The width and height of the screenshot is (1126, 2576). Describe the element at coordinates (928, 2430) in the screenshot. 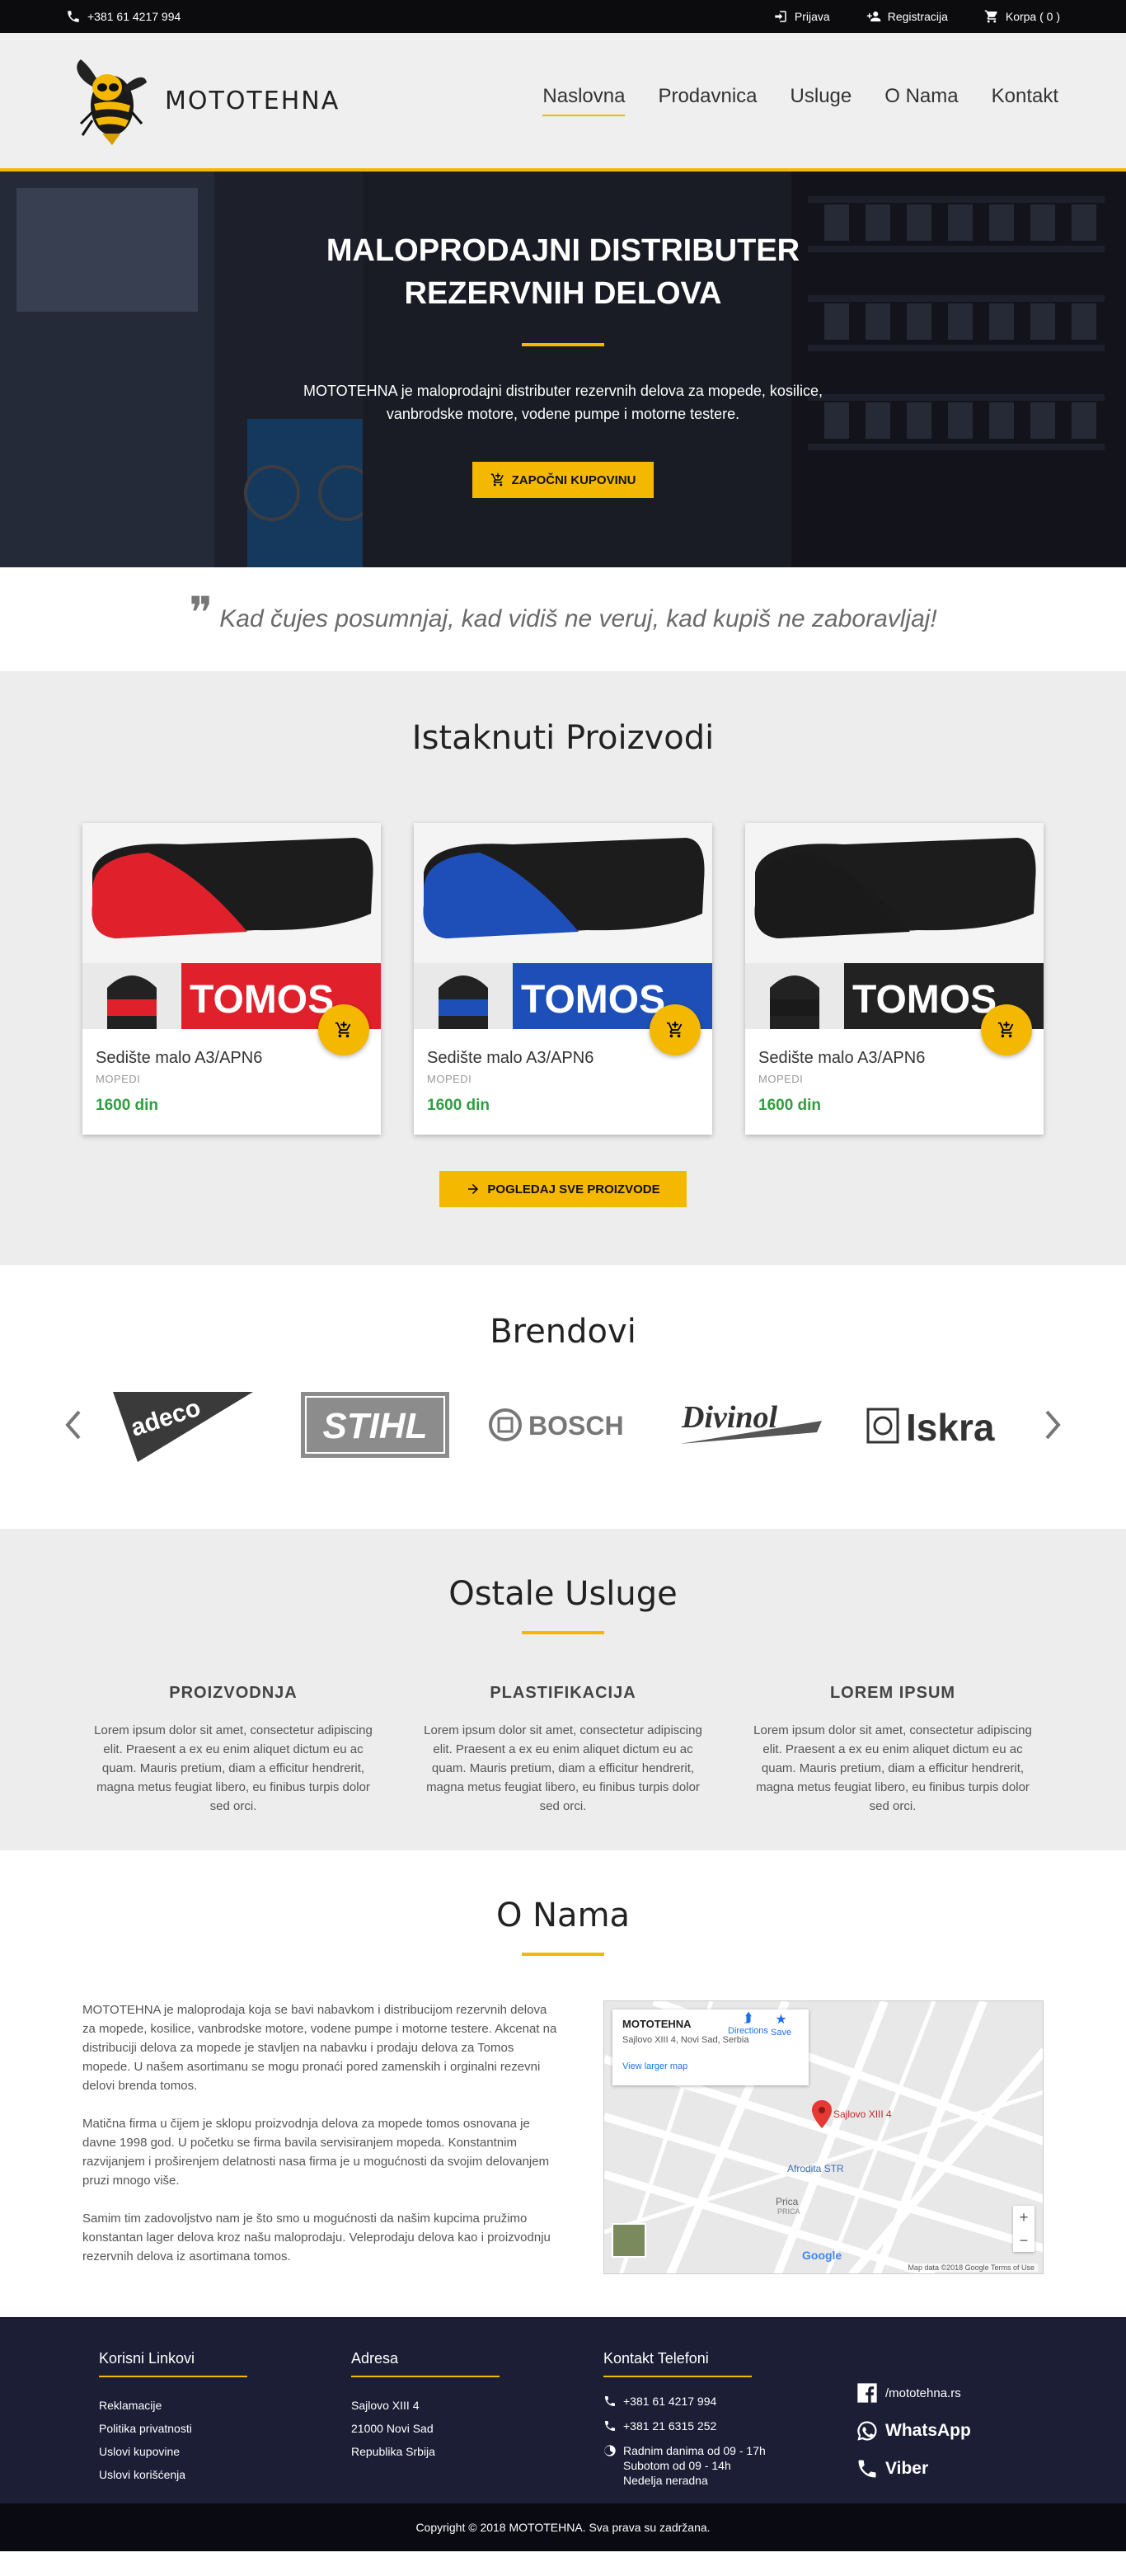

I see `whatsapp-label: WhatsApp` at that location.